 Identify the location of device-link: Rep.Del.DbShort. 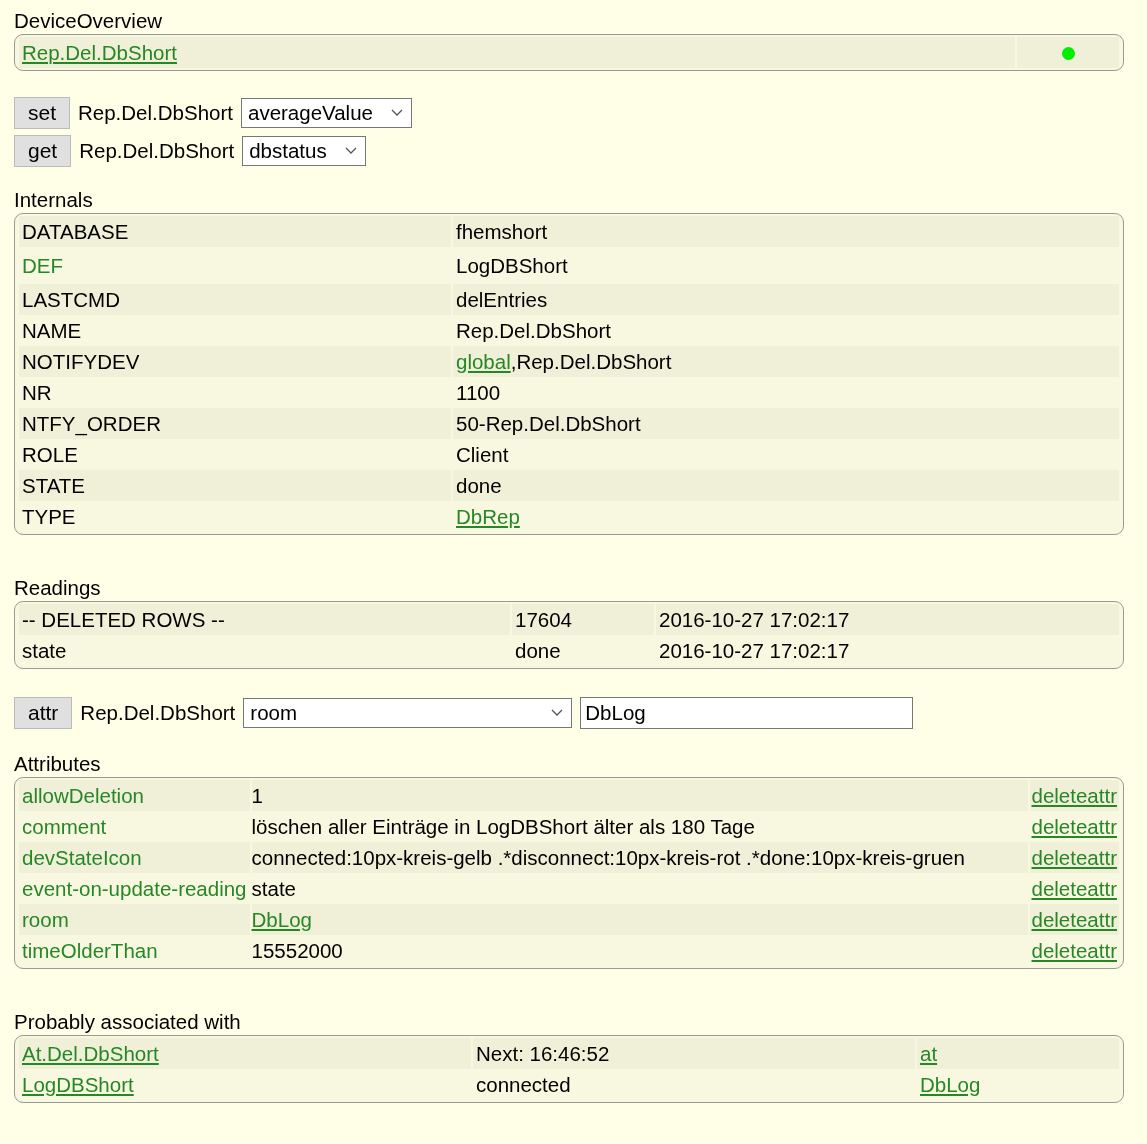
(99, 52).